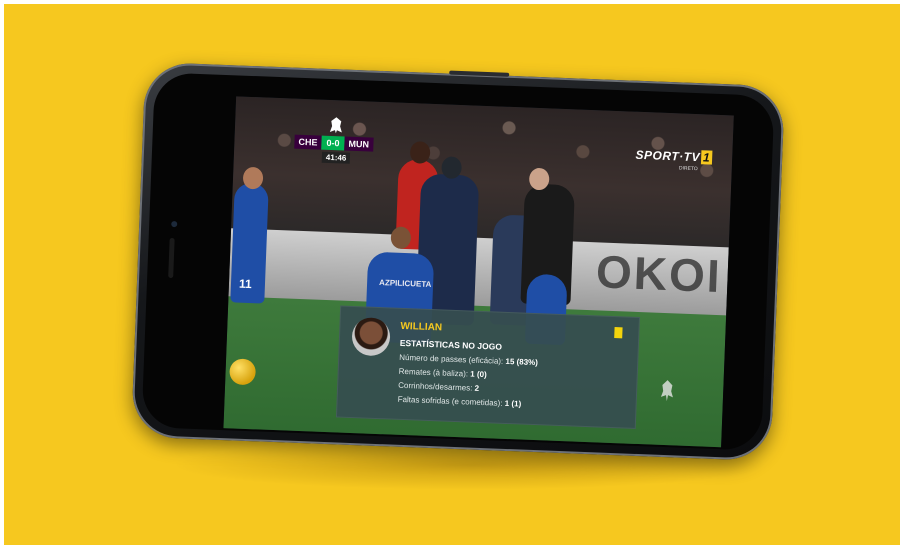  I want to click on stat-line: Número de passes (eficácia): 15 (83%), so click(468, 360).